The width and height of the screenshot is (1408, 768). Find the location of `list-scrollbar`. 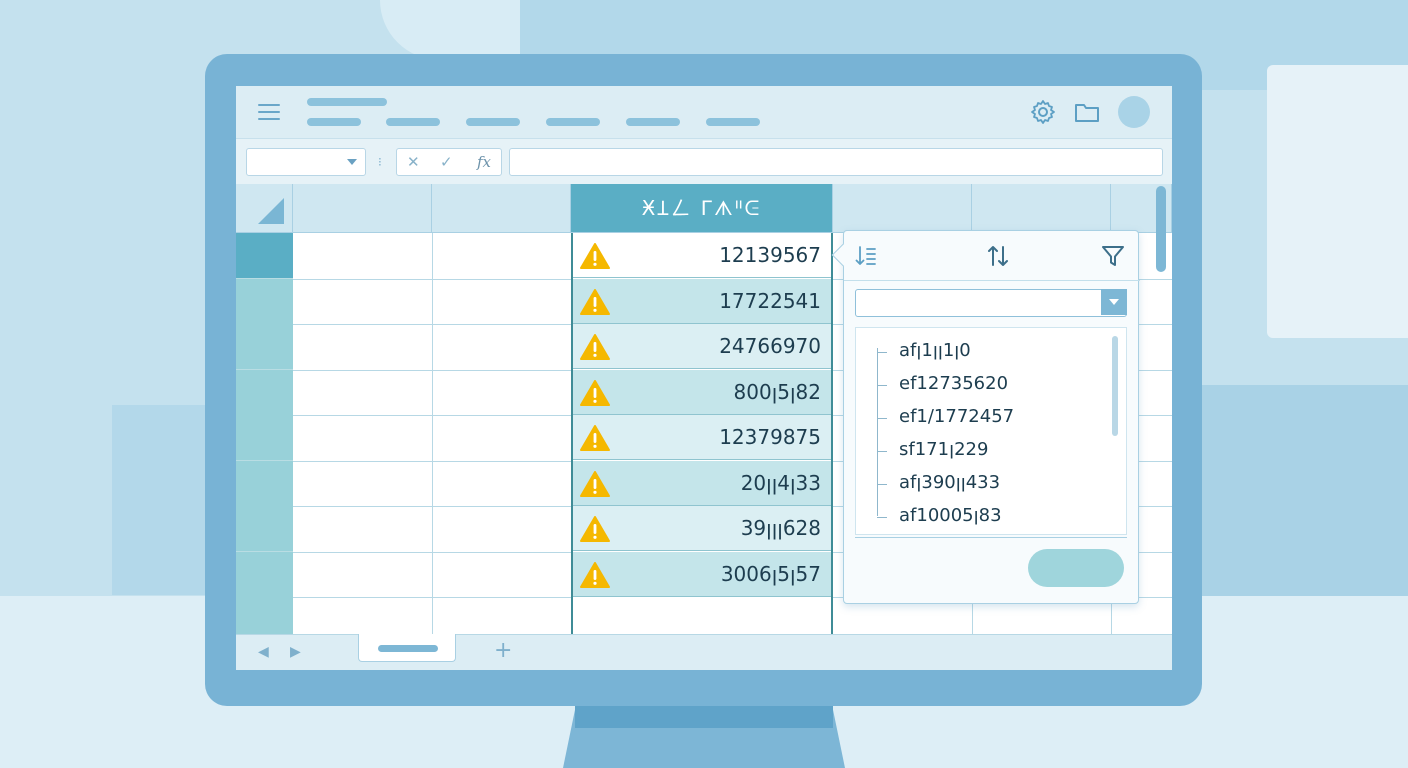

list-scrollbar is located at coordinates (1115, 386).